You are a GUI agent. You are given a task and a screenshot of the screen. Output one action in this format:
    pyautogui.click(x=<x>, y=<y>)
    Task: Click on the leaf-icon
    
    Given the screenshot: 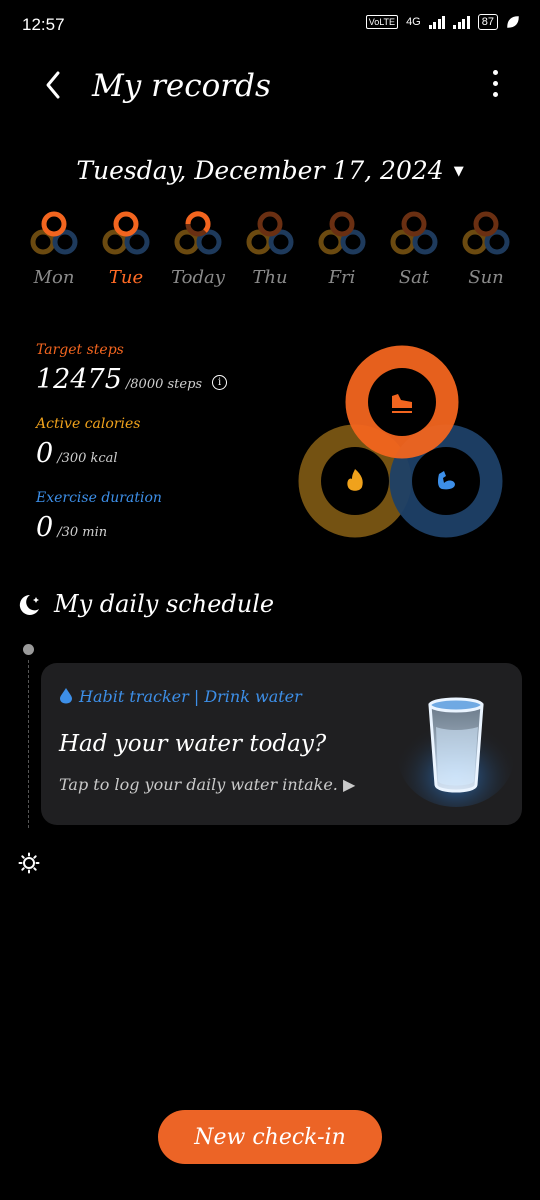 What is the action you would take?
    pyautogui.click(x=513, y=22)
    